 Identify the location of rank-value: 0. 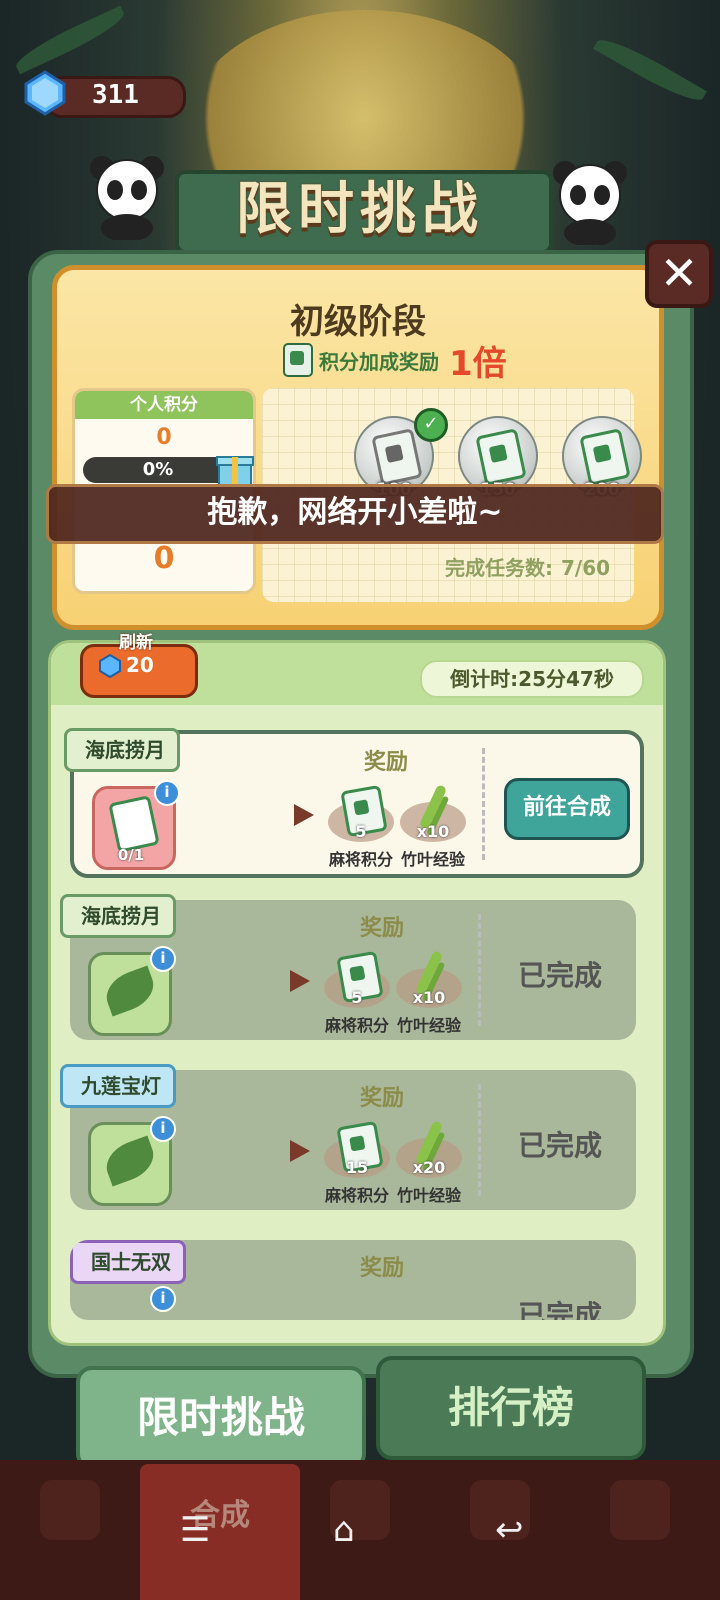
(164, 558).